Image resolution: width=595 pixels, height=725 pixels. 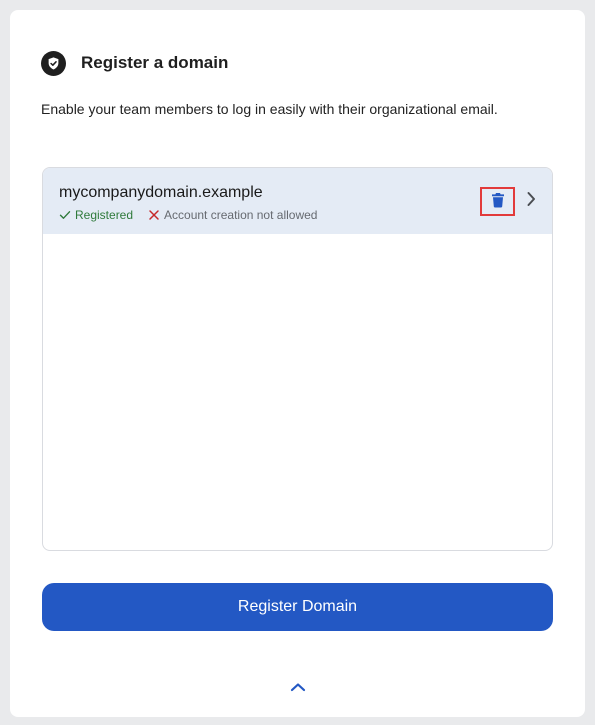 I want to click on collapse-button, so click(x=298, y=688).